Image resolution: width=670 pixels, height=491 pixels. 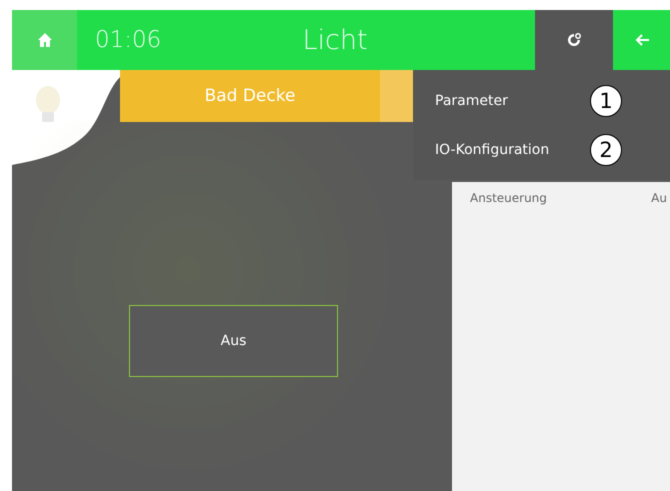 I want to click on page-title: Licht, so click(x=335, y=40).